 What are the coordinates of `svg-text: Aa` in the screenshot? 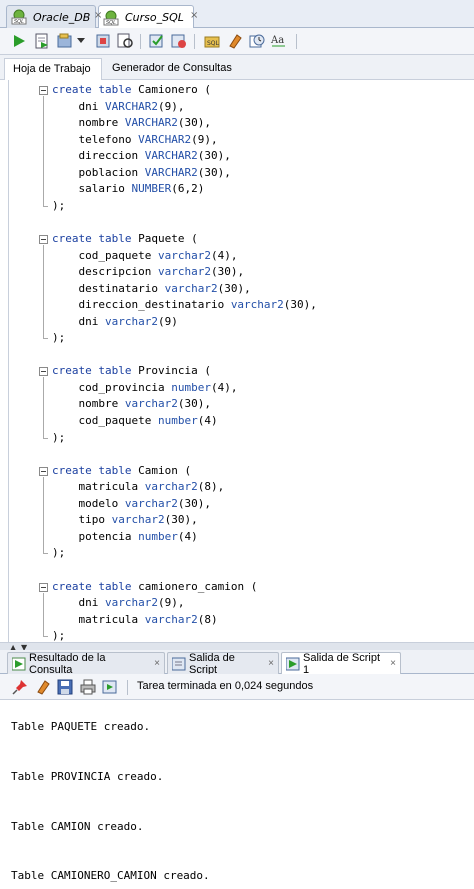 It's located at (277, 40).